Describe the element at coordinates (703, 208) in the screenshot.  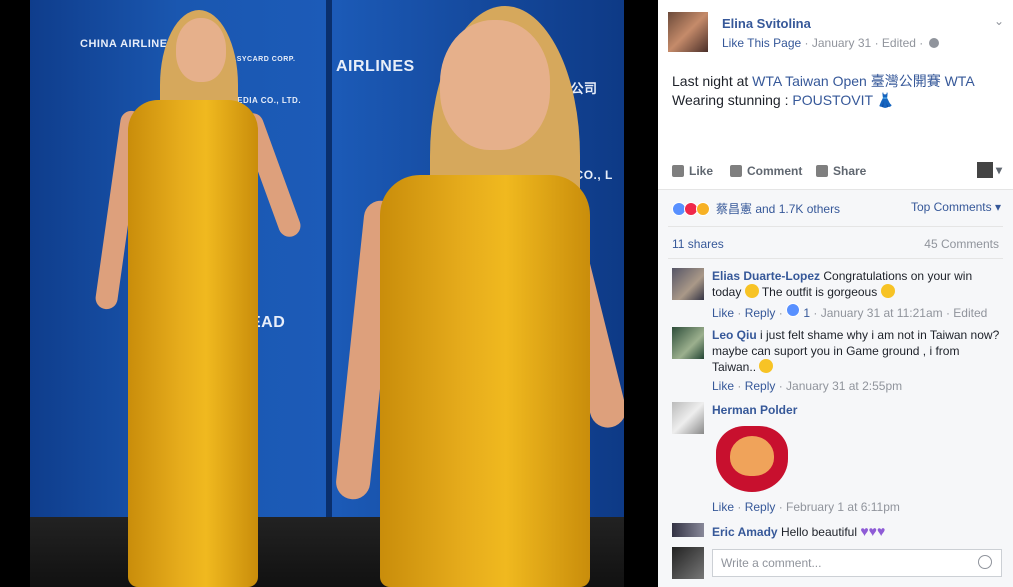
I see `wow-reaction-icon` at that location.